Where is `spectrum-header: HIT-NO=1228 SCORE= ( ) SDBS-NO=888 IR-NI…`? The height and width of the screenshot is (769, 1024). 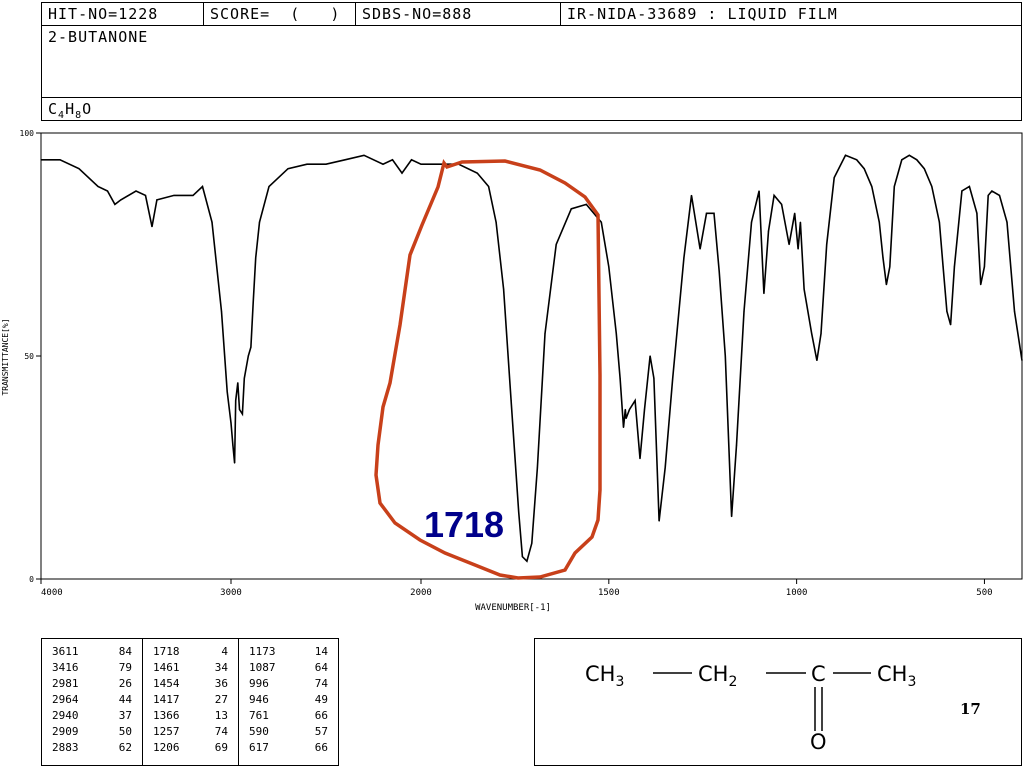
spectrum-header: HIT-NO=1228 SCORE= ( ) SDBS-NO=888 IR-NI… is located at coordinates (531, 61).